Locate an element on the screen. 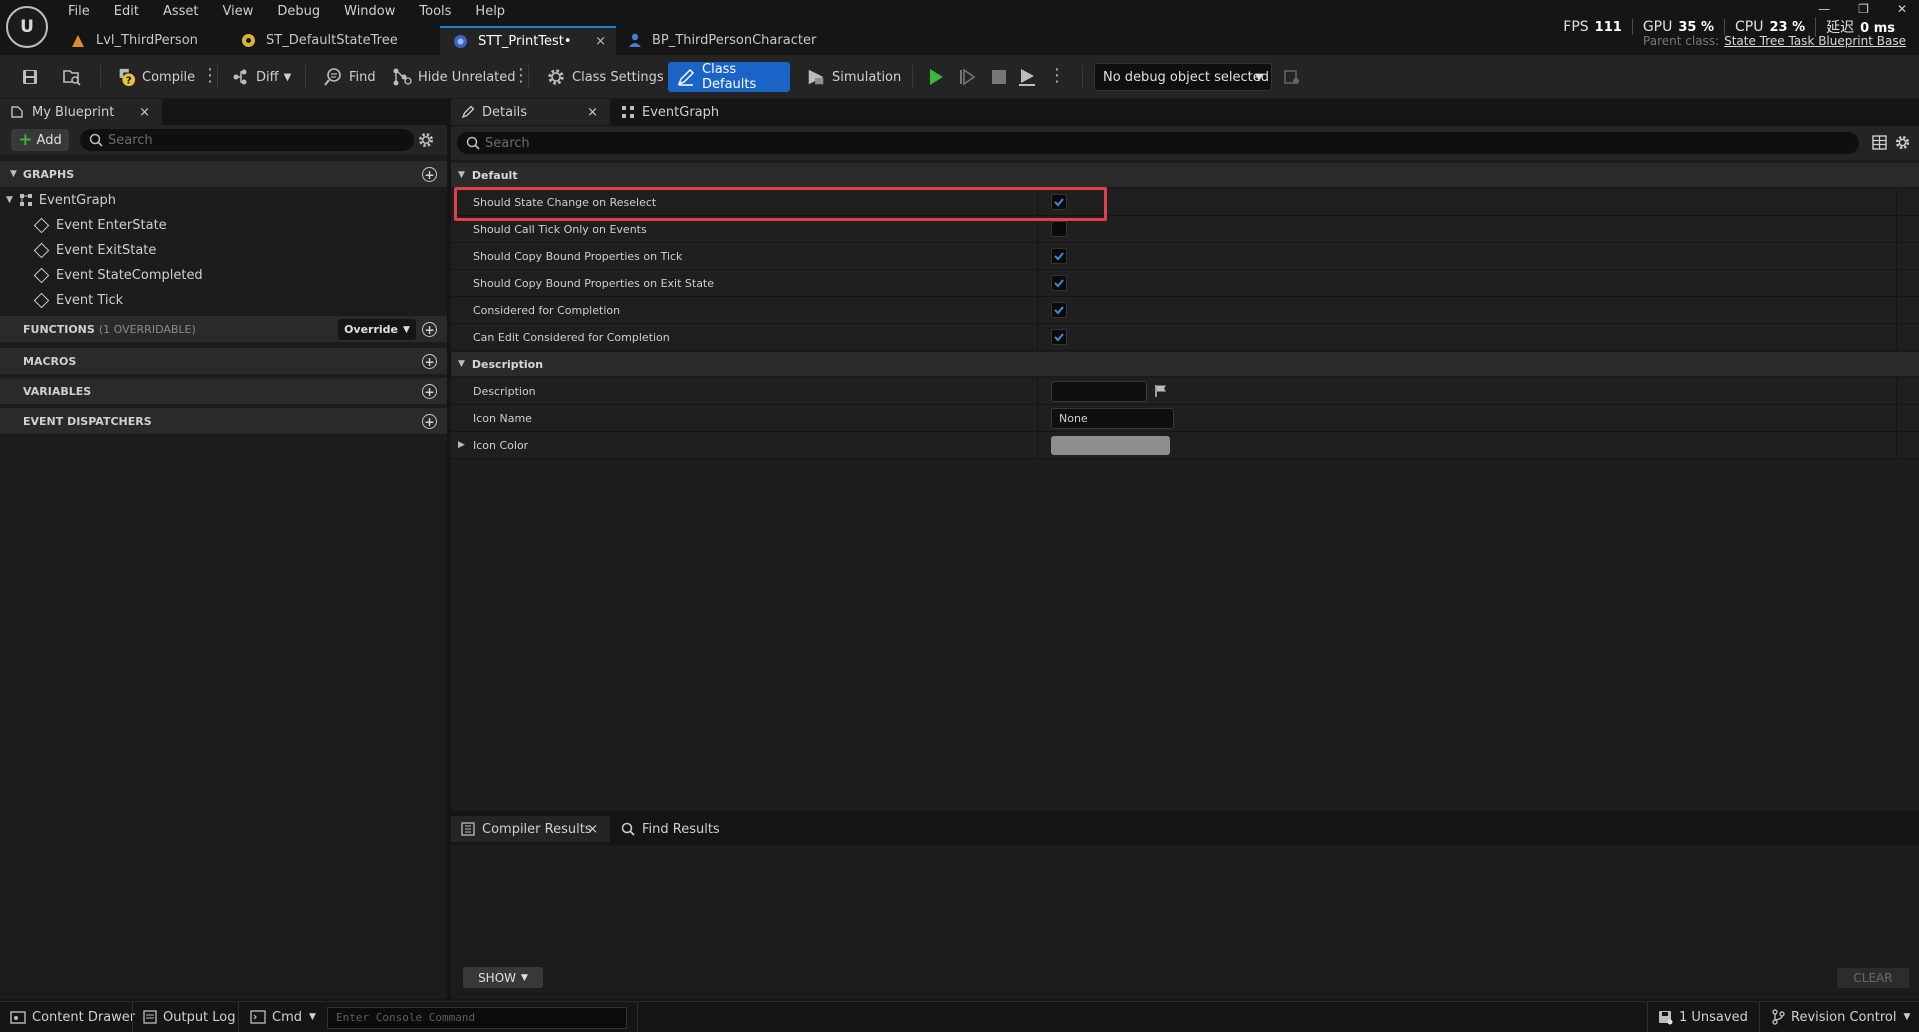 Image resolution: width=1919 pixels, height=1032 pixels. content-drawer-label: Content Drawer is located at coordinates (84, 1017).